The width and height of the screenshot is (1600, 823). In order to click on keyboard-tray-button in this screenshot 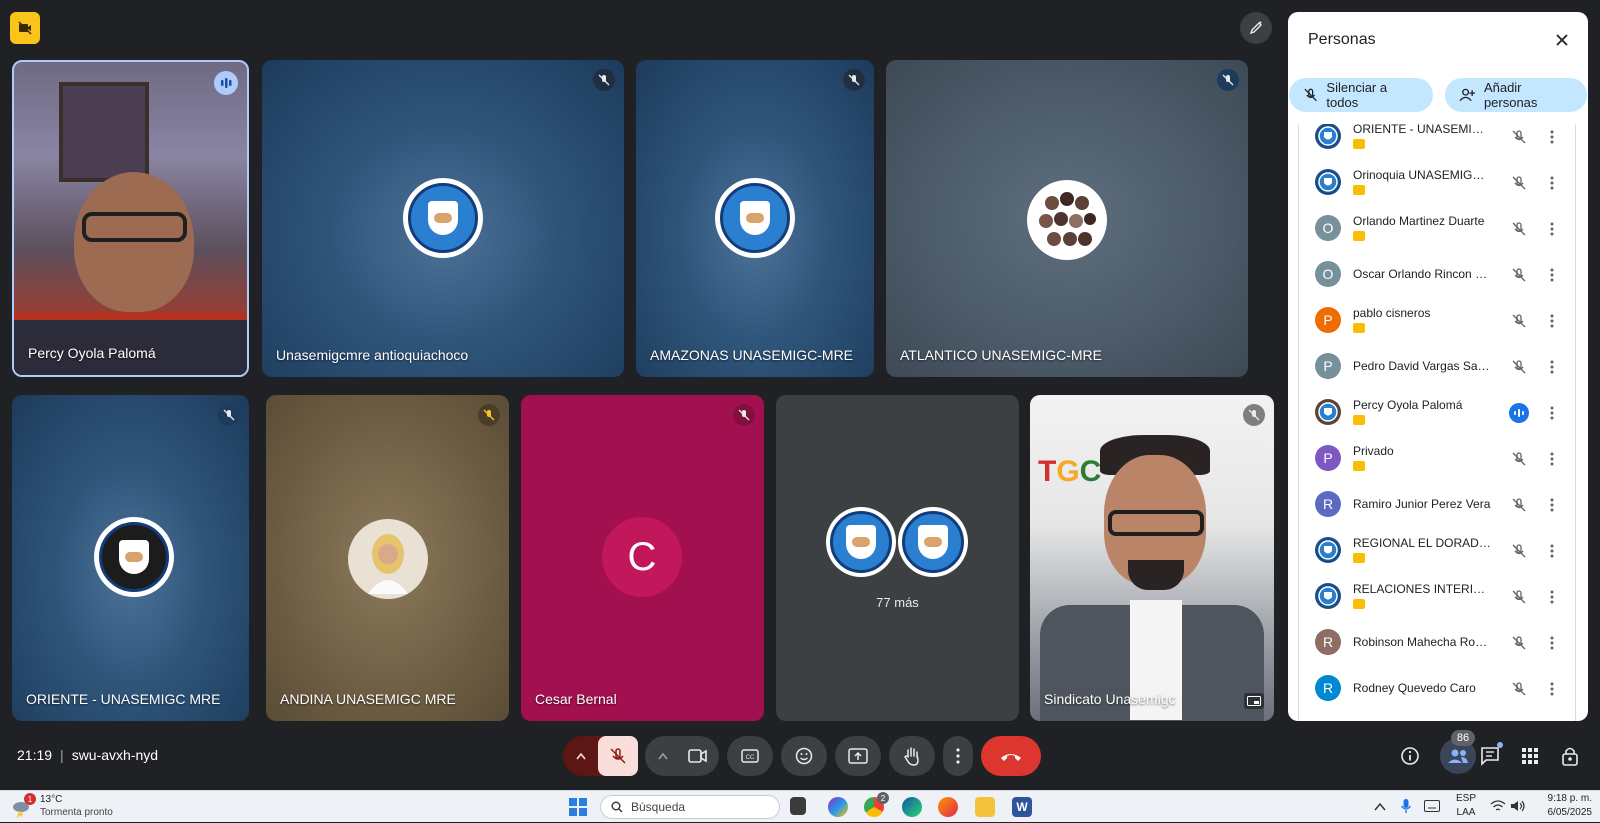, I will do `click(1432, 808)`.